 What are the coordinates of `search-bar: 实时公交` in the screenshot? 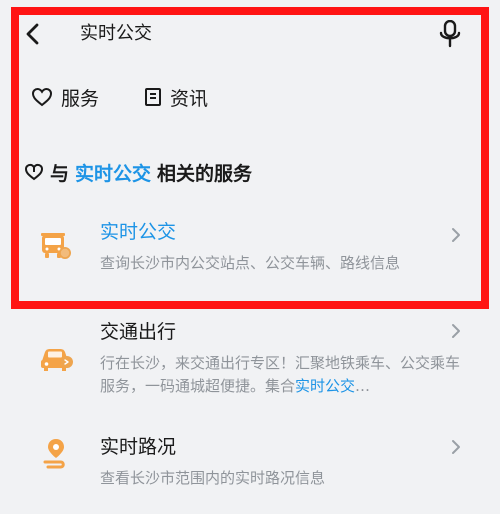 It's located at (250, 35).